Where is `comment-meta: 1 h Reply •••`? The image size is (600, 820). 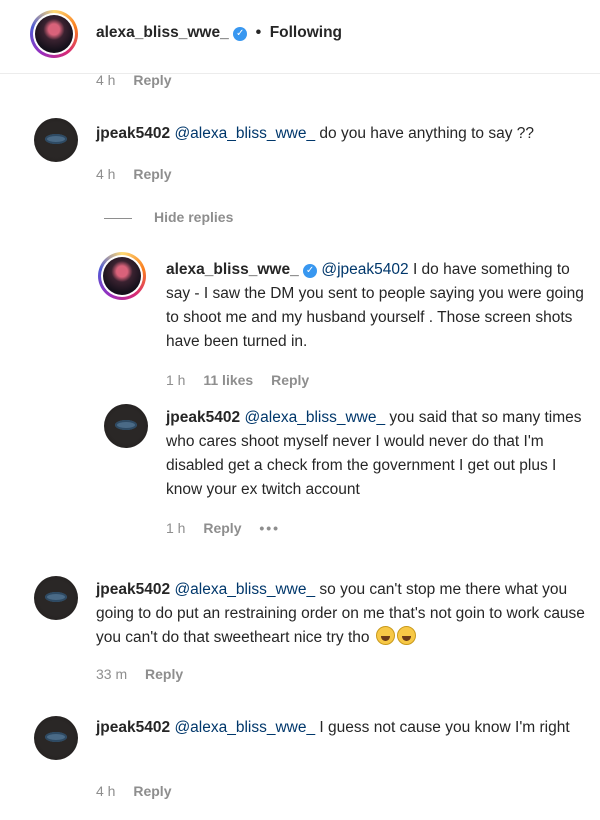
comment-meta: 1 h Reply ••• is located at coordinates (230, 528).